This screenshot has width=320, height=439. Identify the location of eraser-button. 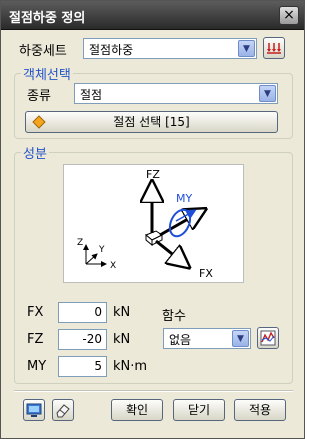
(63, 410).